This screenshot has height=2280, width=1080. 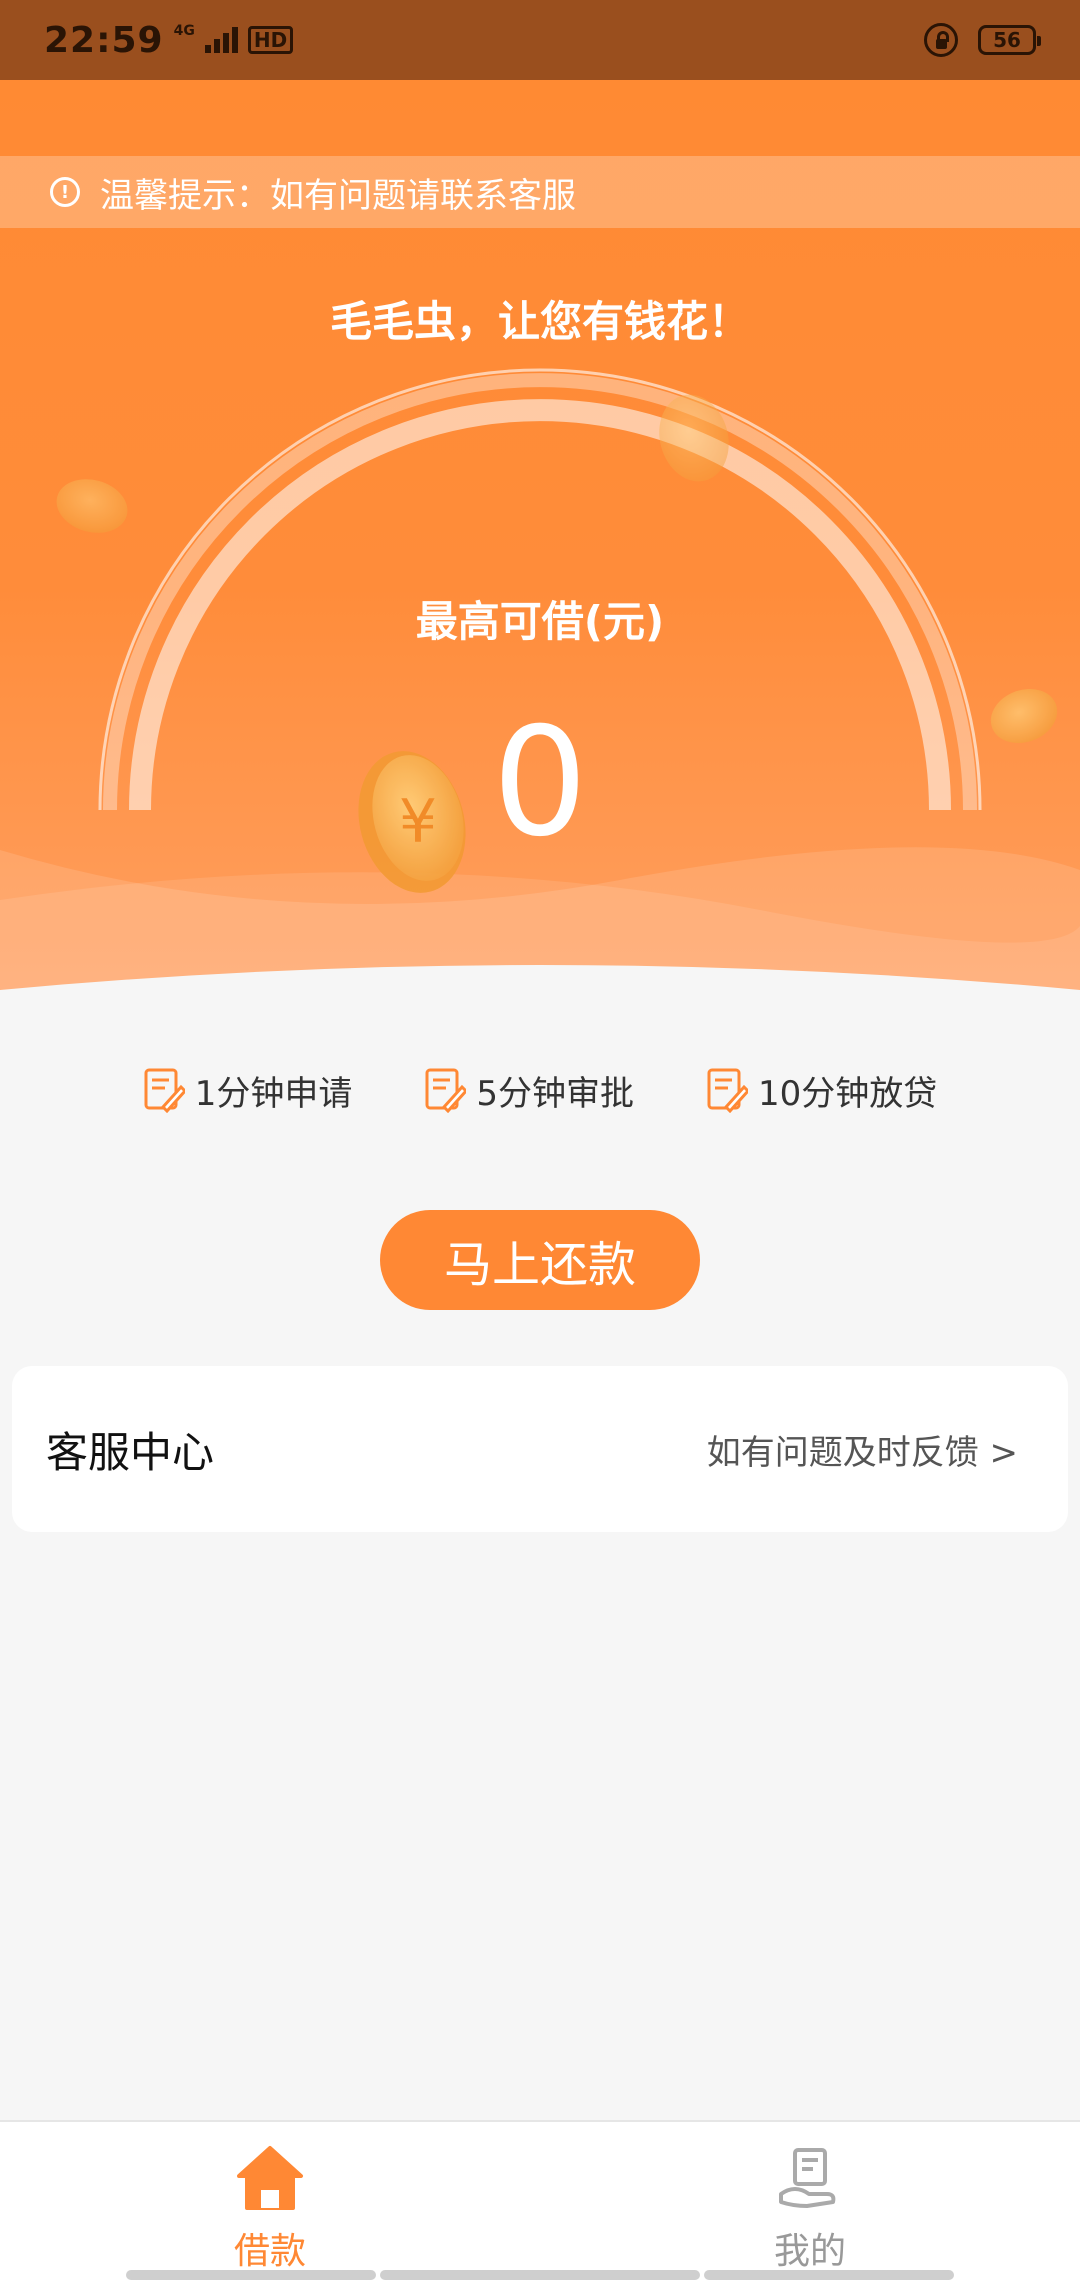 What do you see at coordinates (270, 2178) in the screenshot?
I see `home-icon` at bounding box center [270, 2178].